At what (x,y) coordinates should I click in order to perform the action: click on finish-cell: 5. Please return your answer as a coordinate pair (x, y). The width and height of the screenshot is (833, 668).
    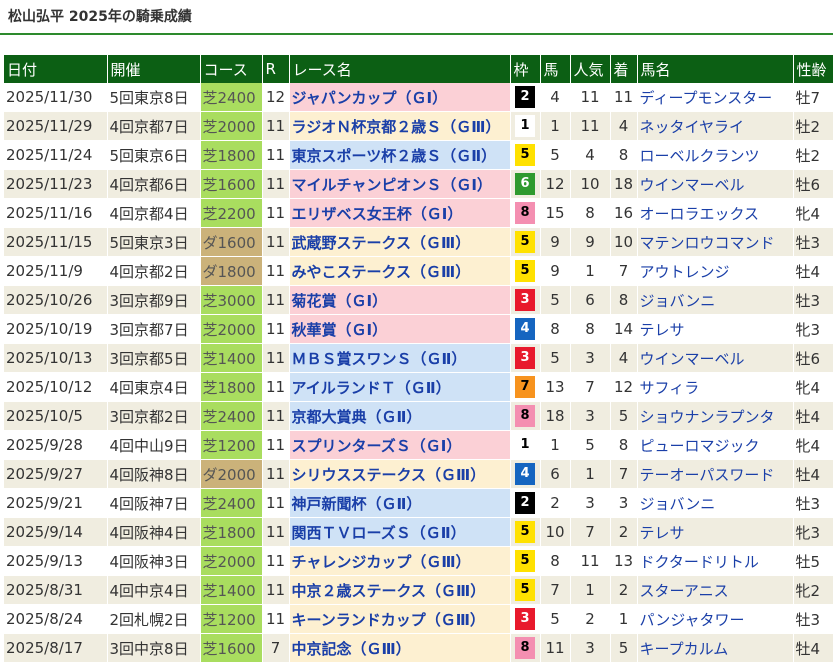
    Looking at the image, I should click on (624, 416).